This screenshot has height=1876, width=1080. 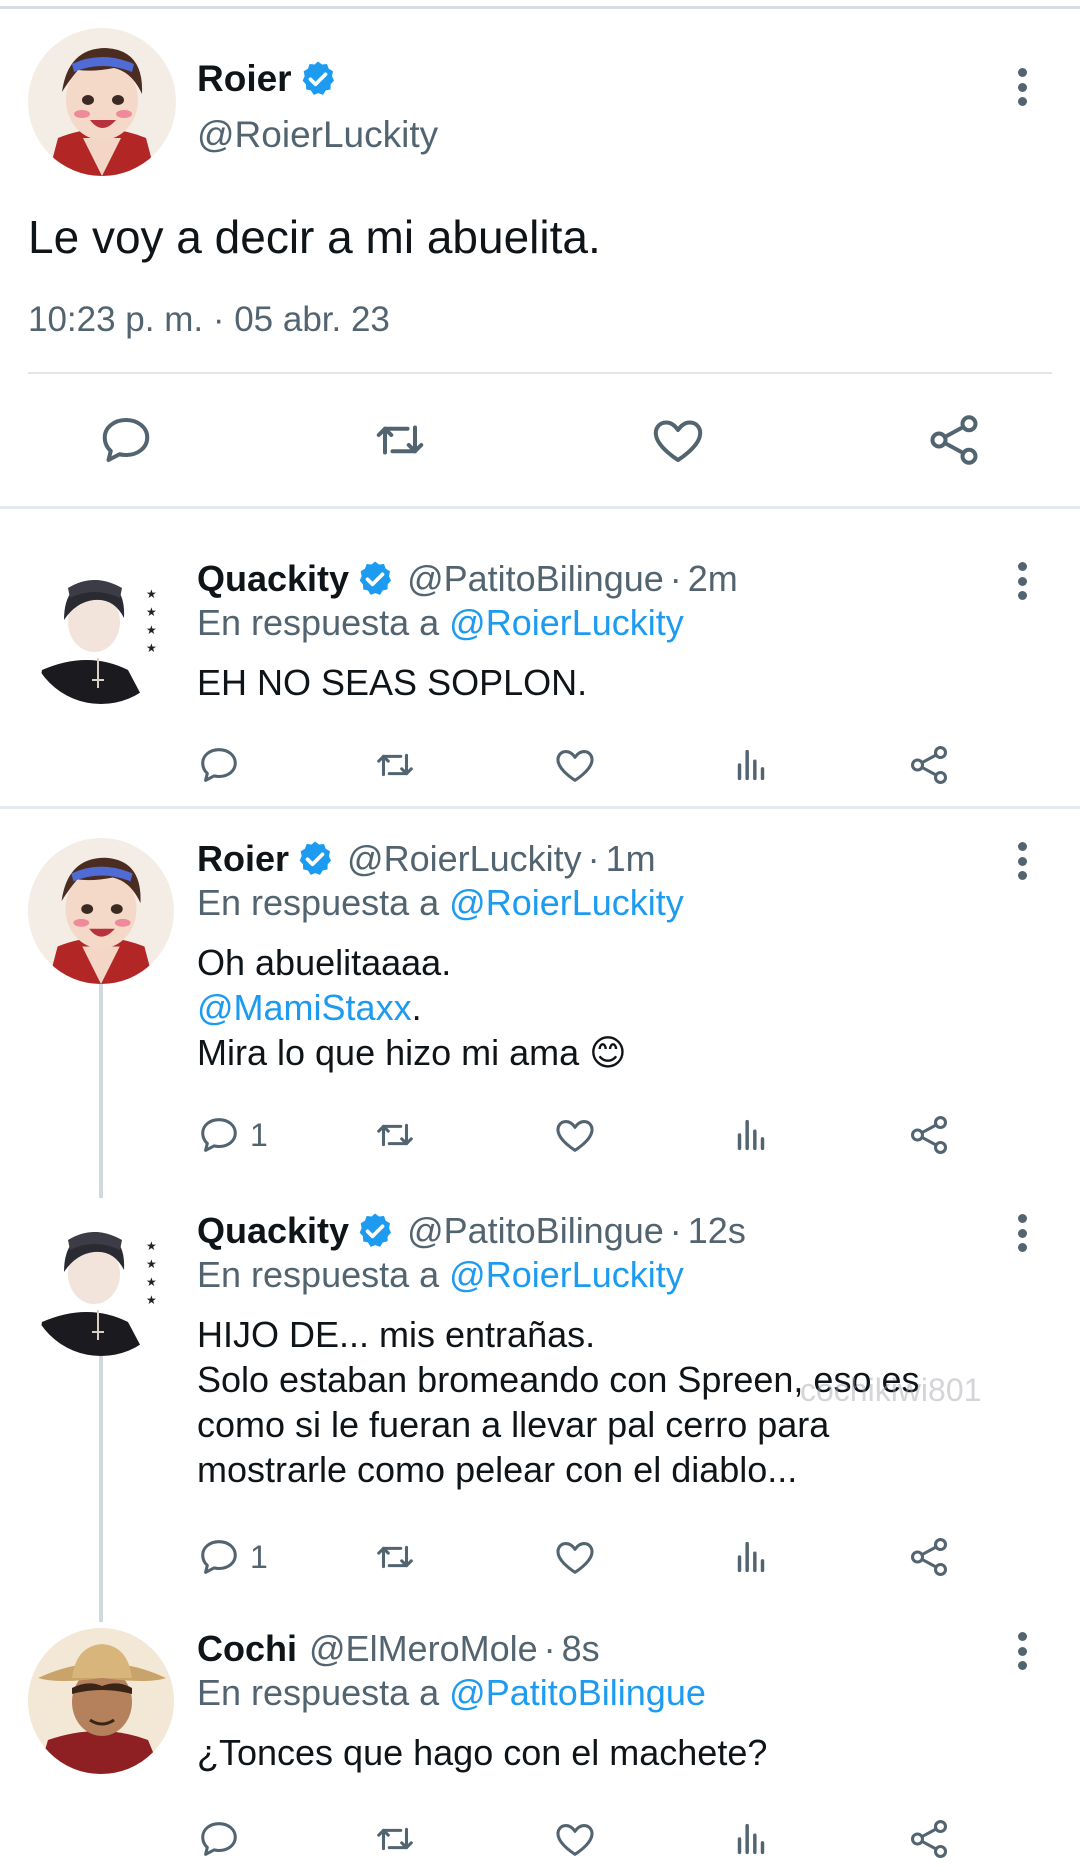 I want to click on tweet-text: Le voy a decir a mi abuelita., so click(x=314, y=237).